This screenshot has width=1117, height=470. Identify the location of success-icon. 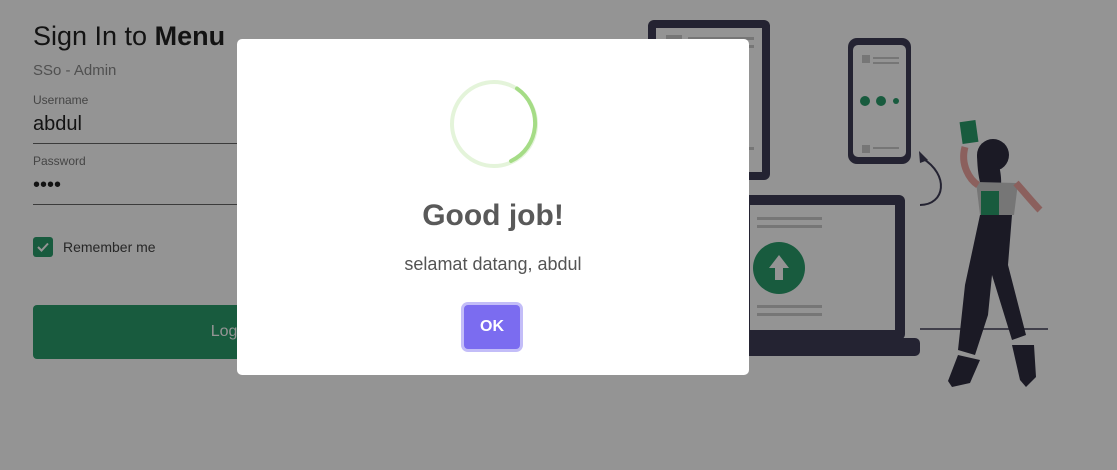
(494, 124).